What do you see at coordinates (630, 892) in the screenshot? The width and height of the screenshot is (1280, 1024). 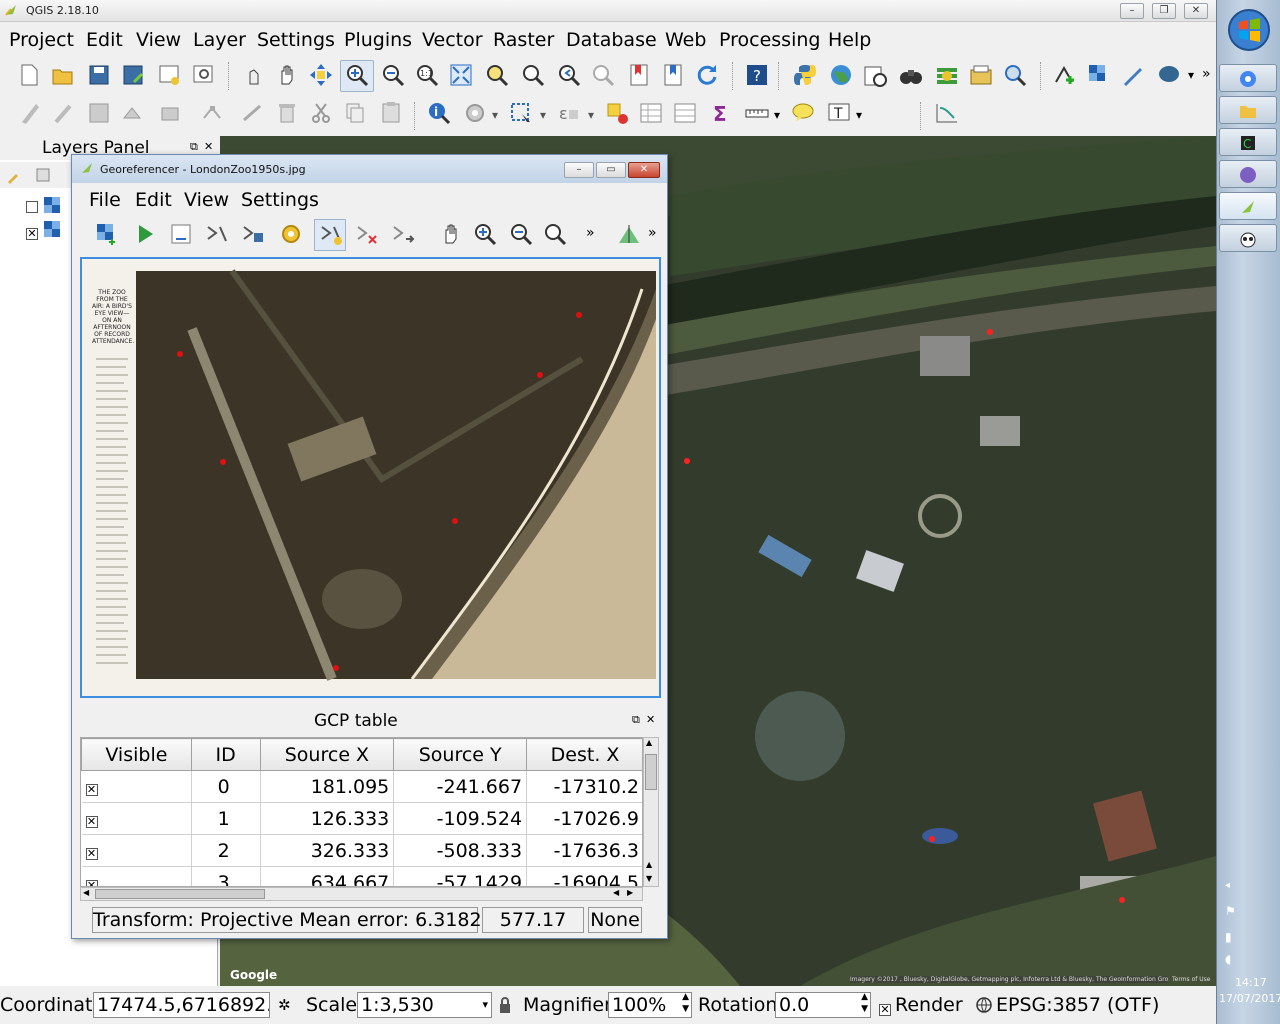 I see `scroll-right-icon: ▶` at bounding box center [630, 892].